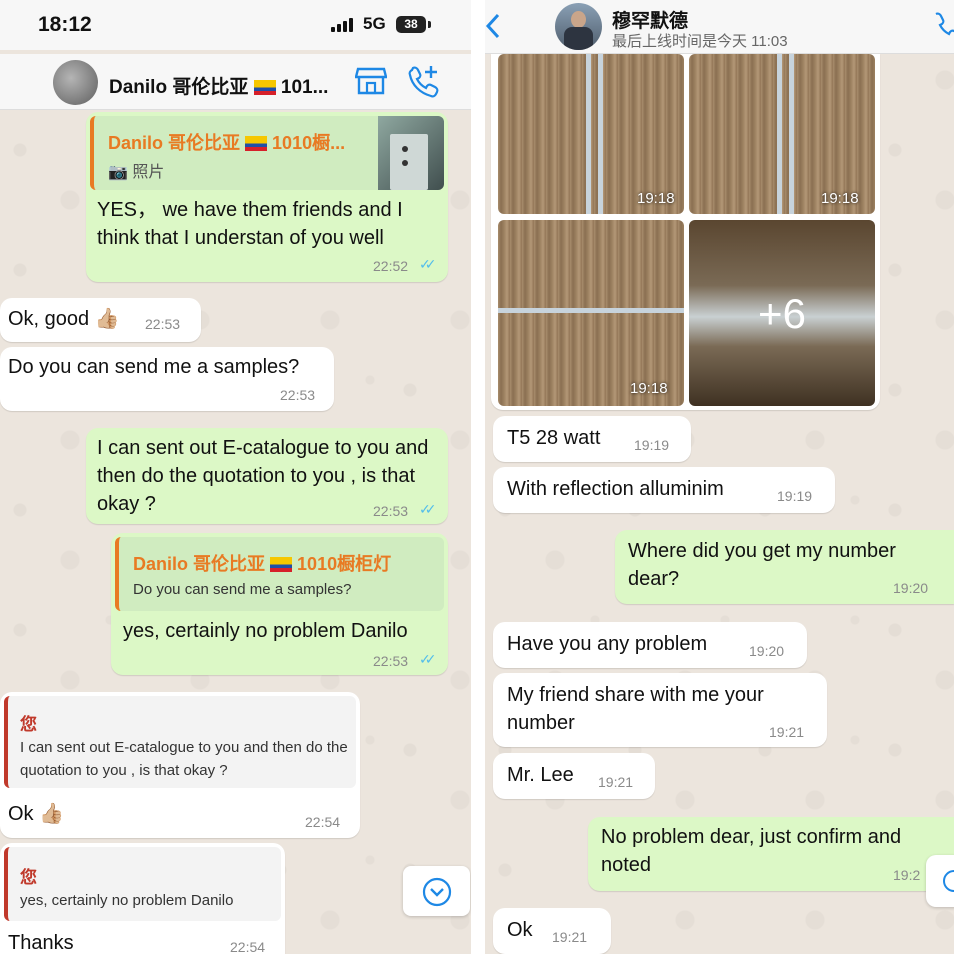 The image size is (954, 954). What do you see at coordinates (127, 900) in the screenshot?
I see `quote-text: yes, certainly no problem Danilo` at bounding box center [127, 900].